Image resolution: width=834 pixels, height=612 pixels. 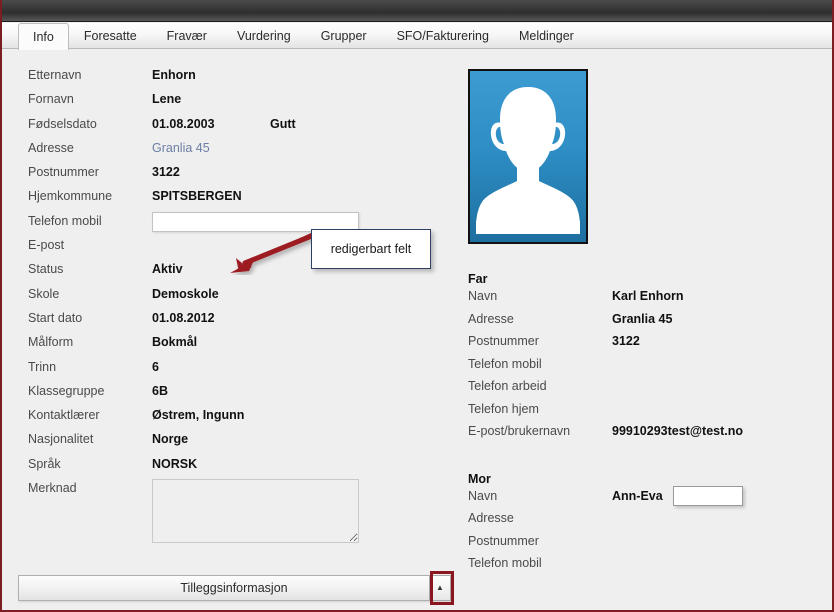 What do you see at coordinates (197, 196) in the screenshot?
I see `field-value: SPITSBERGEN` at bounding box center [197, 196].